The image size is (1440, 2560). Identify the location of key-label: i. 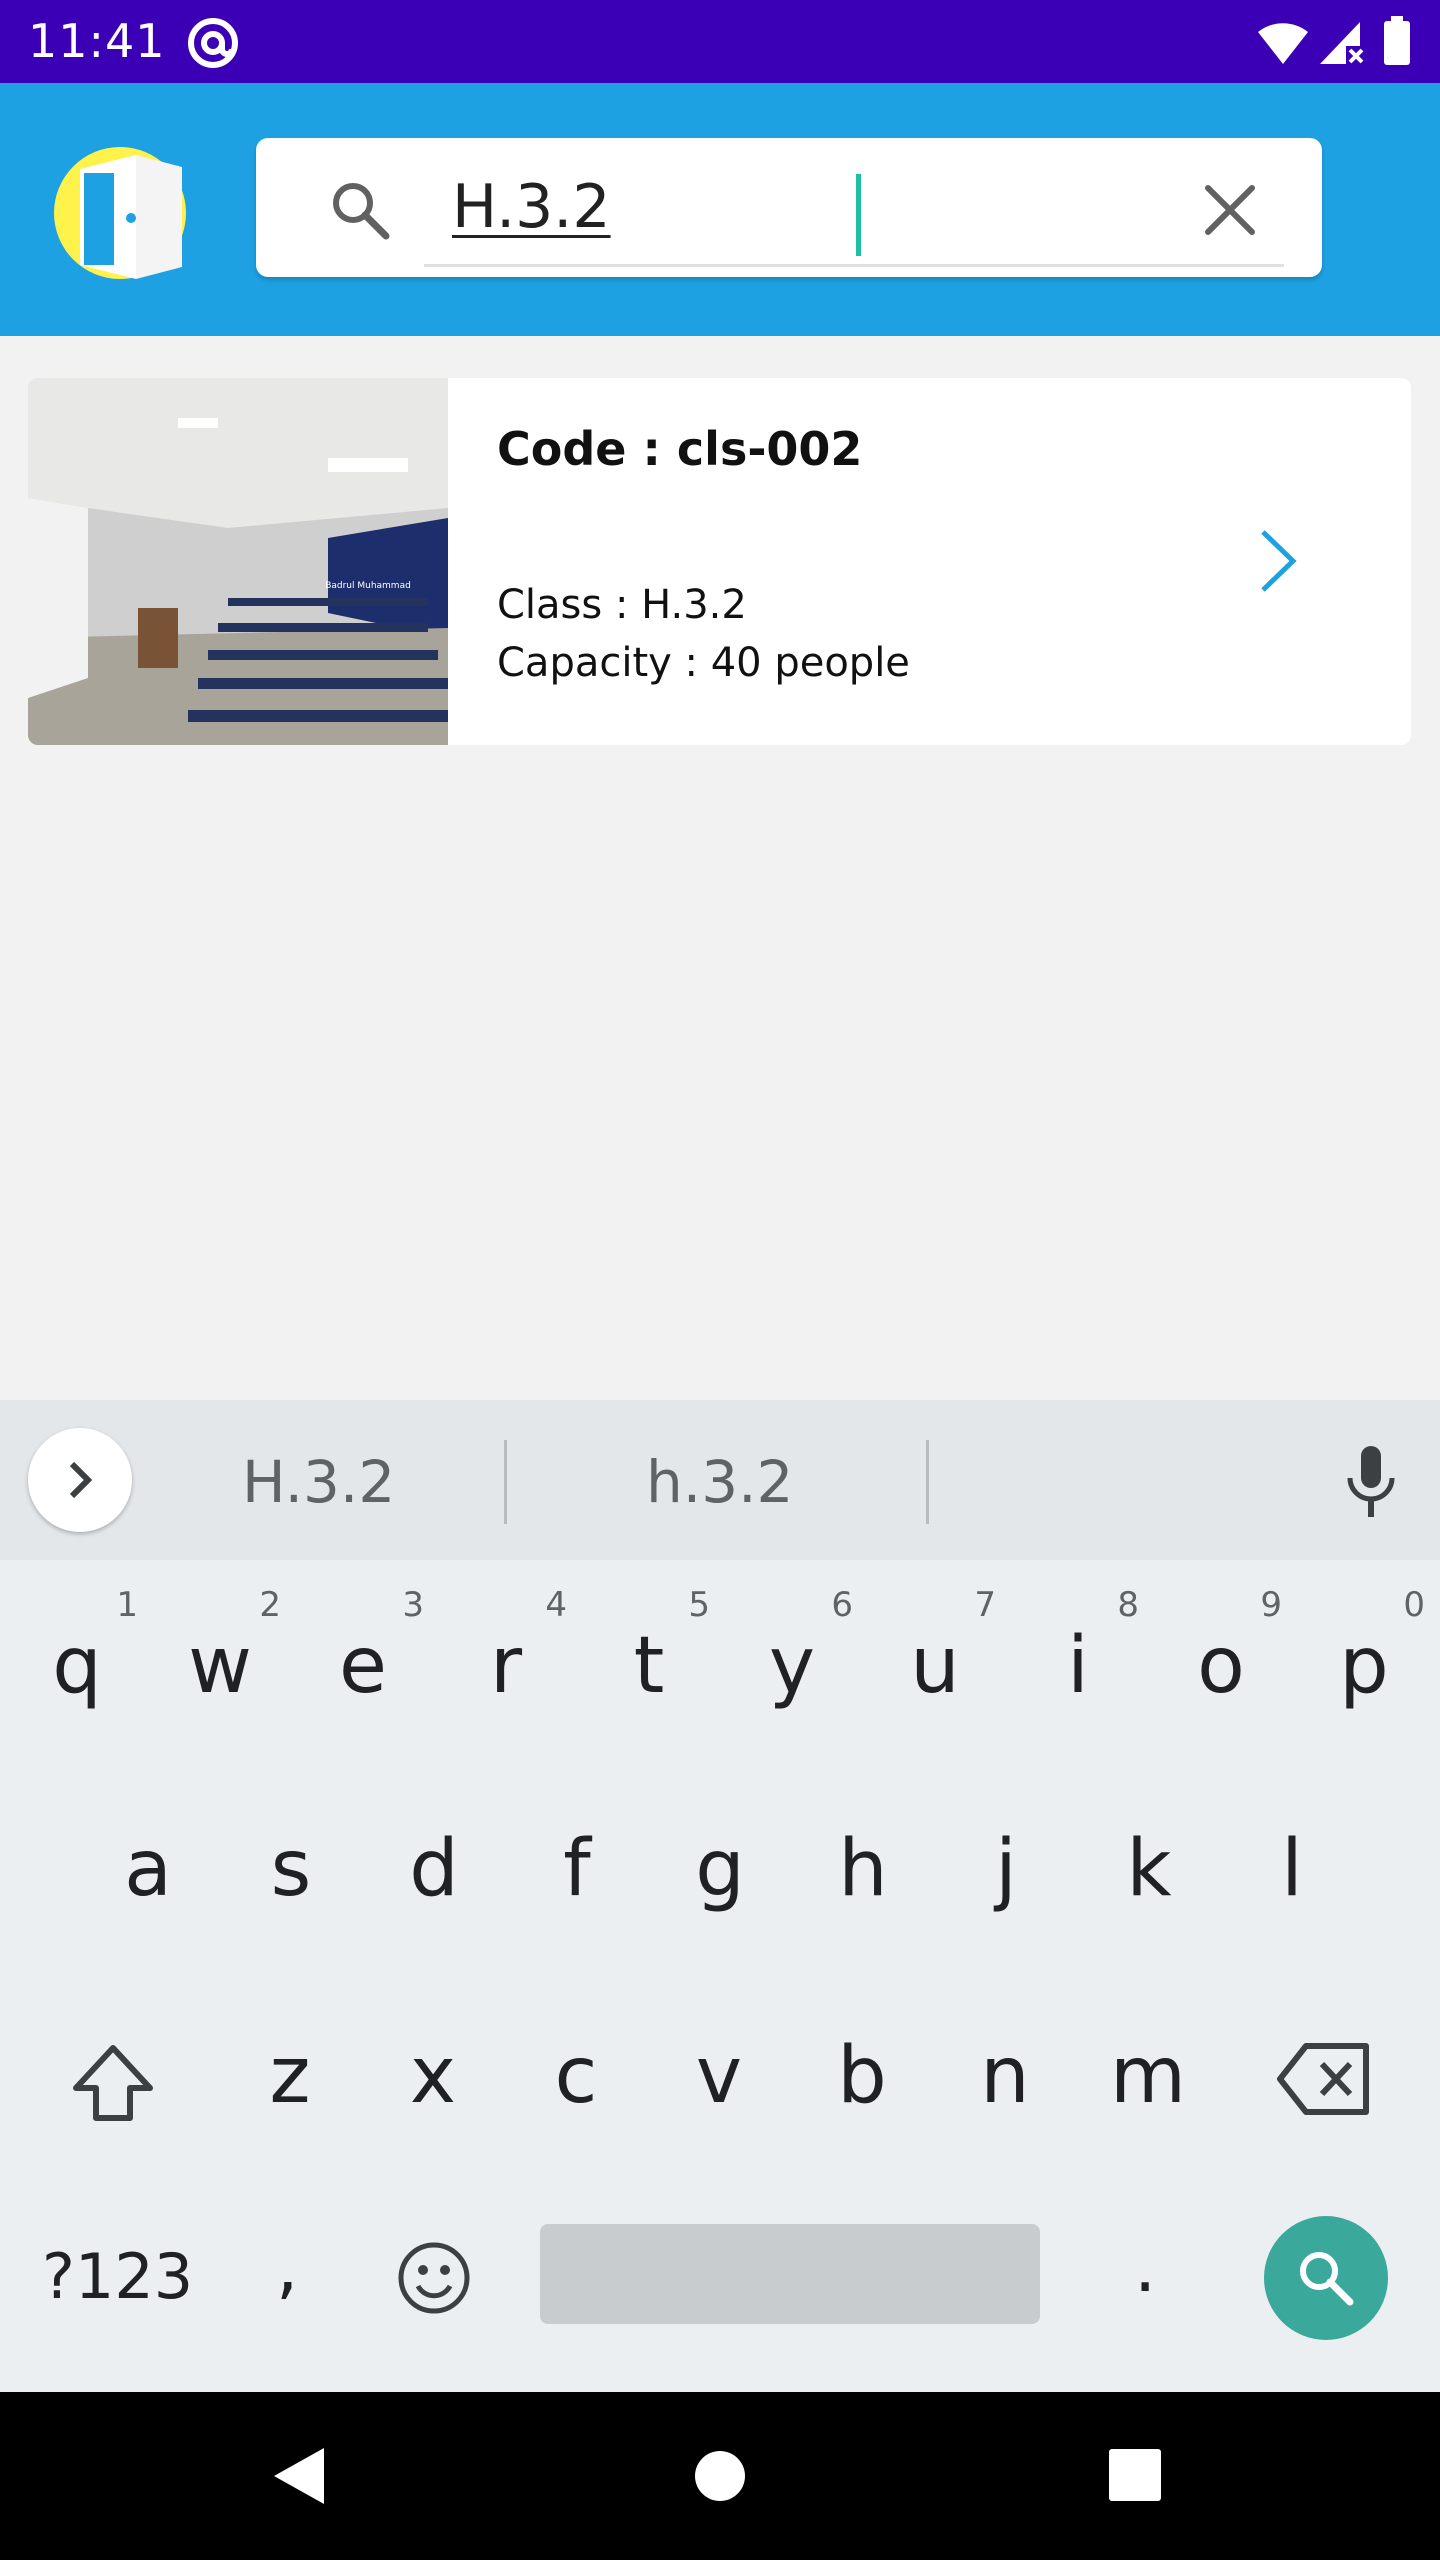
(1078, 1666).